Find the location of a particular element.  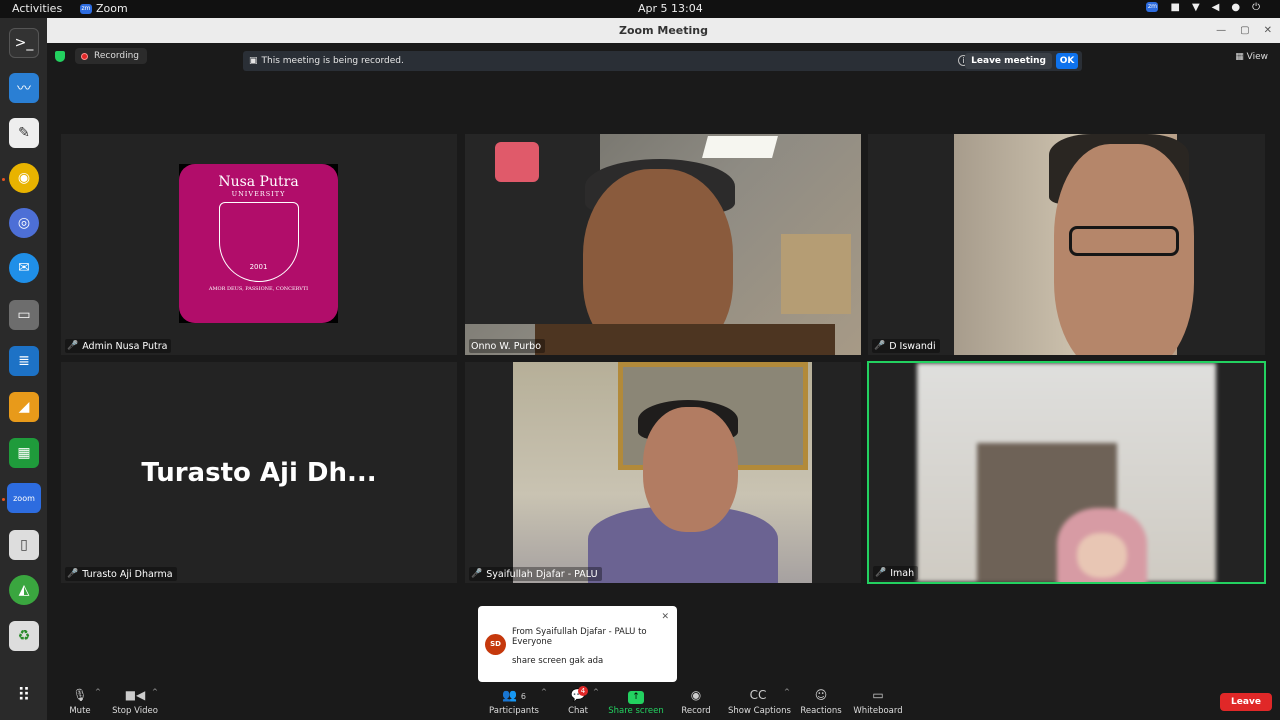

chrome-icon: ◉ is located at coordinates (24, 178).